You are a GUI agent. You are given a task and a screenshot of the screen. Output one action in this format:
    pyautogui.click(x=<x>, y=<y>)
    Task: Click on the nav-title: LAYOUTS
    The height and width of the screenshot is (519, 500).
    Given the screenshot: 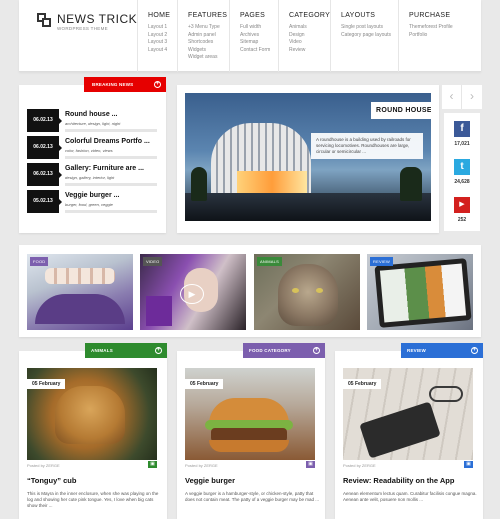 What is the action you would take?
    pyautogui.click(x=369, y=15)
    